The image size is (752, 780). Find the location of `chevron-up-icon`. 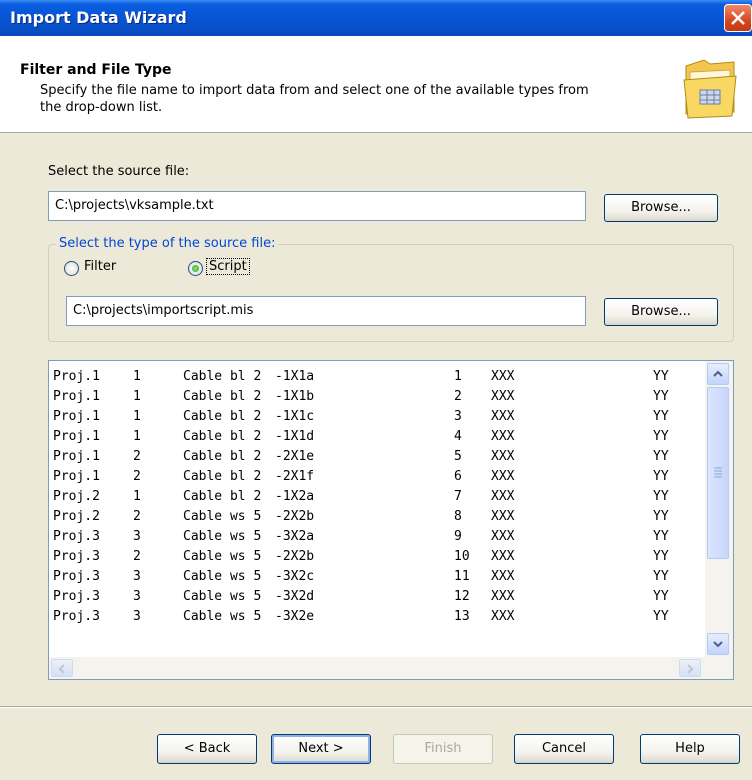

chevron-up-icon is located at coordinates (718, 373).